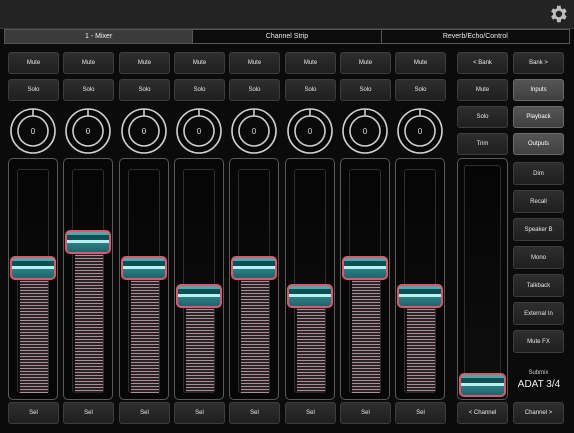  I want to click on bank-prev-button: < Bank, so click(482, 63).